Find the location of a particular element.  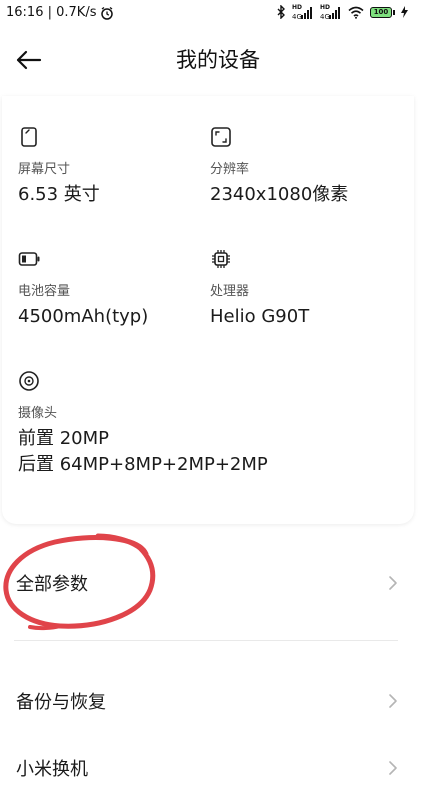

status-right: HD 4G HD 4G 100 is located at coordinates (342, 11).